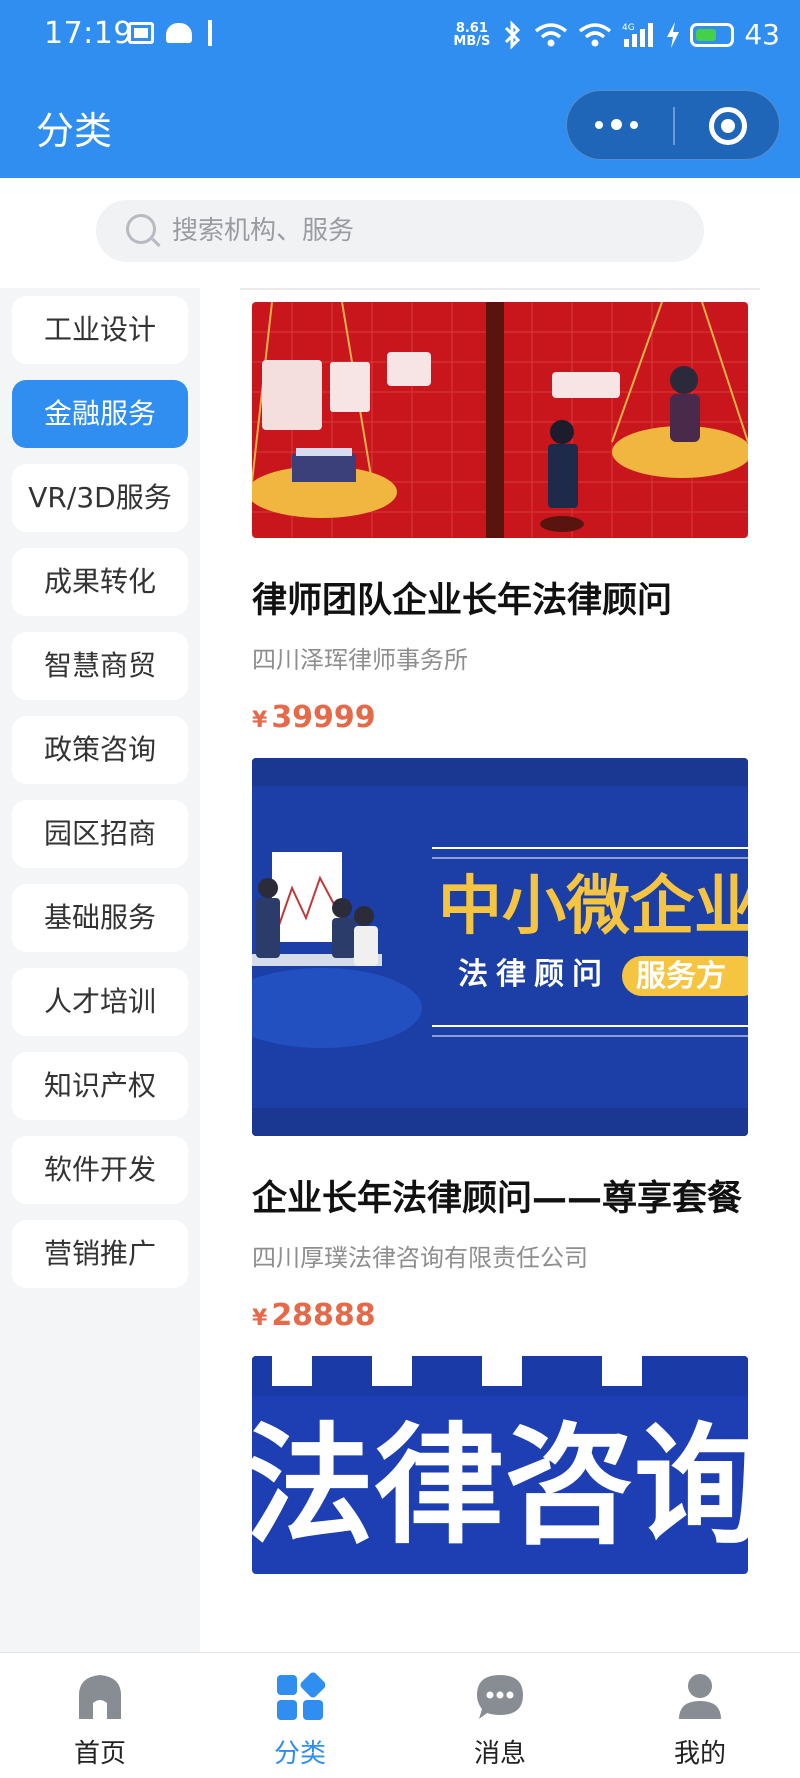 This screenshot has width=800, height=1778. What do you see at coordinates (88, 33) in the screenshot?
I see `status-time: 17:19` at bounding box center [88, 33].